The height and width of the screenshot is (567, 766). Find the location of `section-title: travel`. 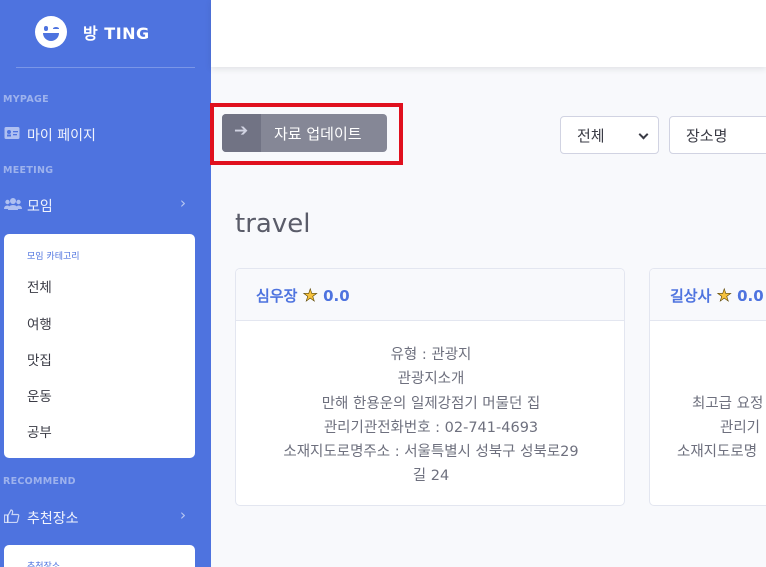

section-title: travel is located at coordinates (273, 224).